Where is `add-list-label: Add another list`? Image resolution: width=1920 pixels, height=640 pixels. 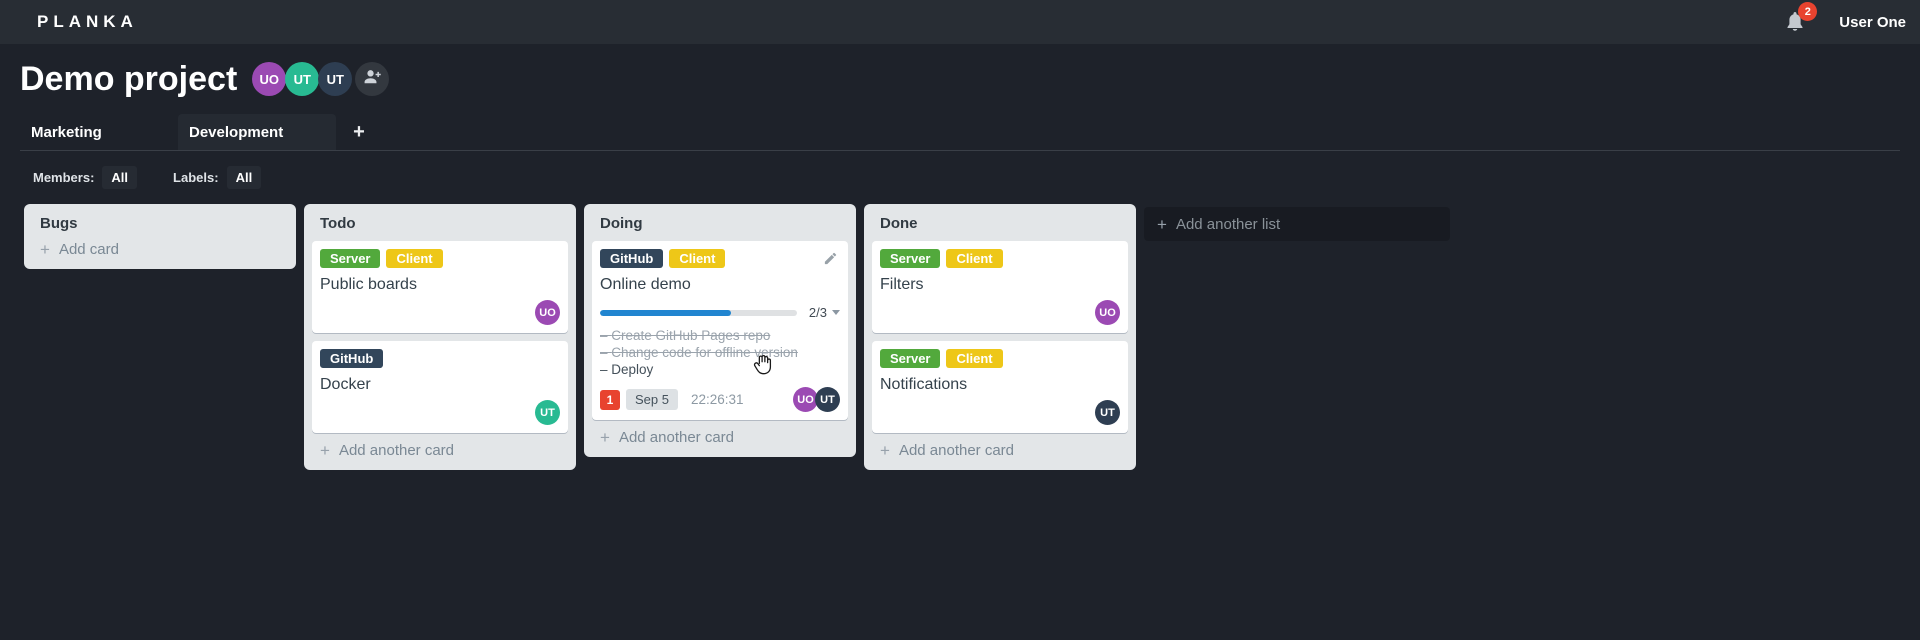
add-list-label: Add another list is located at coordinates (1228, 224).